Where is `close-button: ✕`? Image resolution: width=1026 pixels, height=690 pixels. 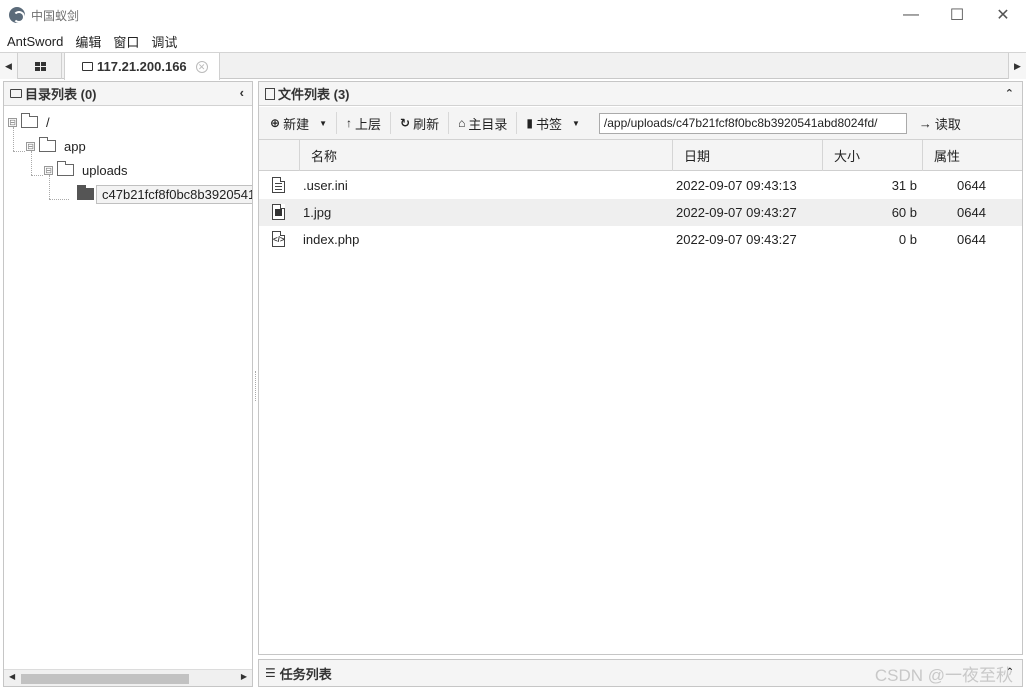
close-button: ✕ is located at coordinates (1003, 15).